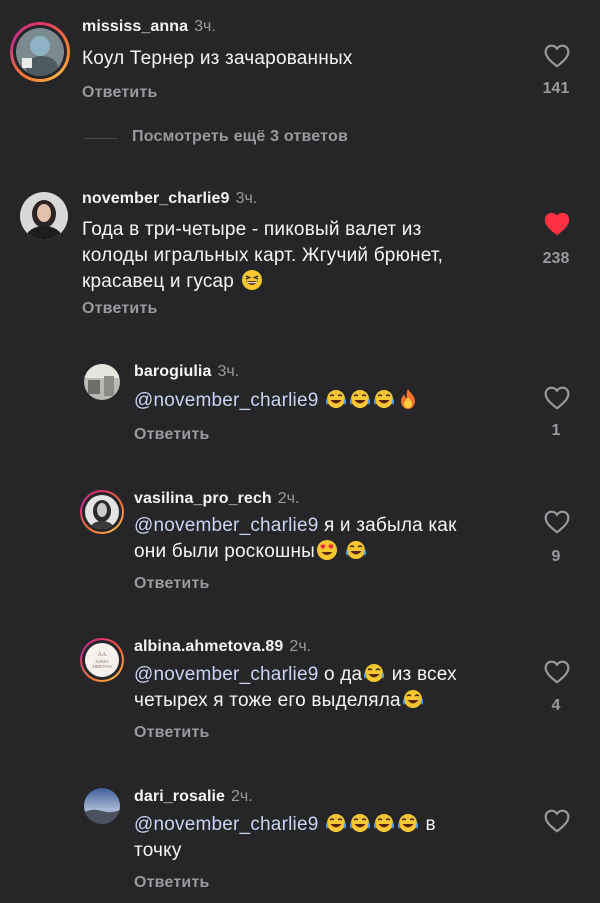  I want to click on comment-text: @november_charlie9, so click(277, 401).